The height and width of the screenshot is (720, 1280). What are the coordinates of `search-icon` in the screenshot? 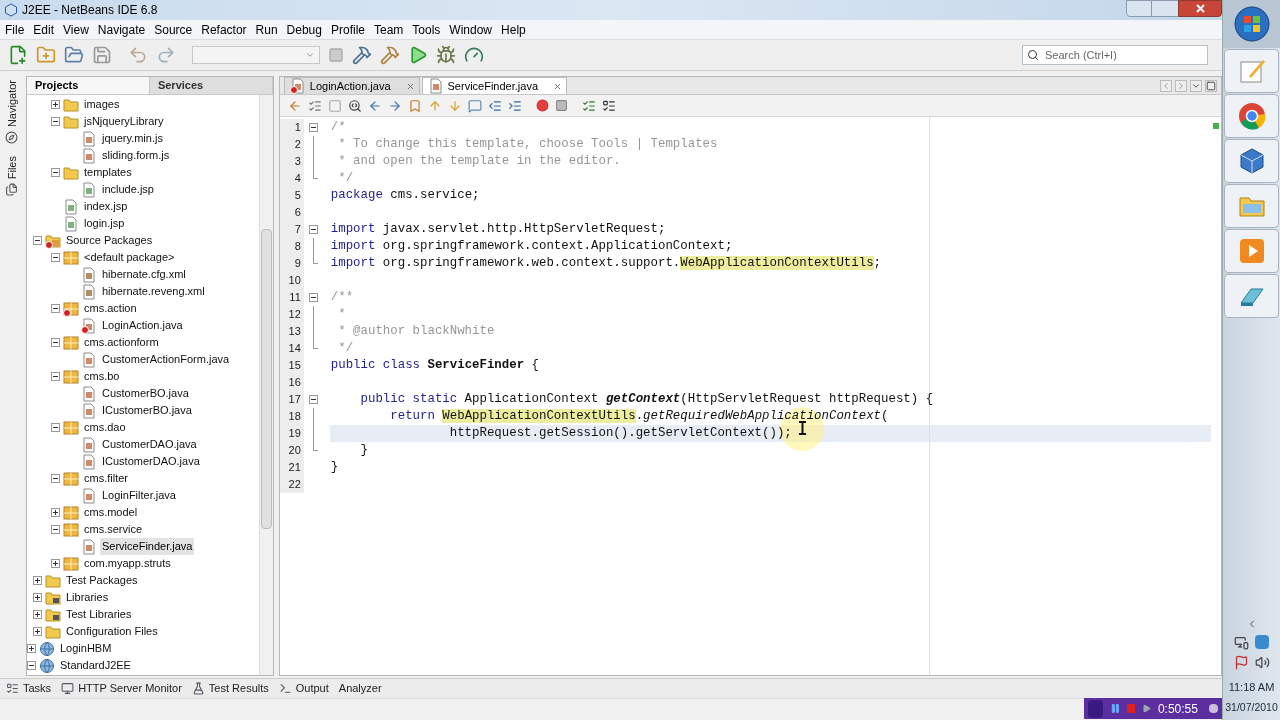 It's located at (1033, 55).